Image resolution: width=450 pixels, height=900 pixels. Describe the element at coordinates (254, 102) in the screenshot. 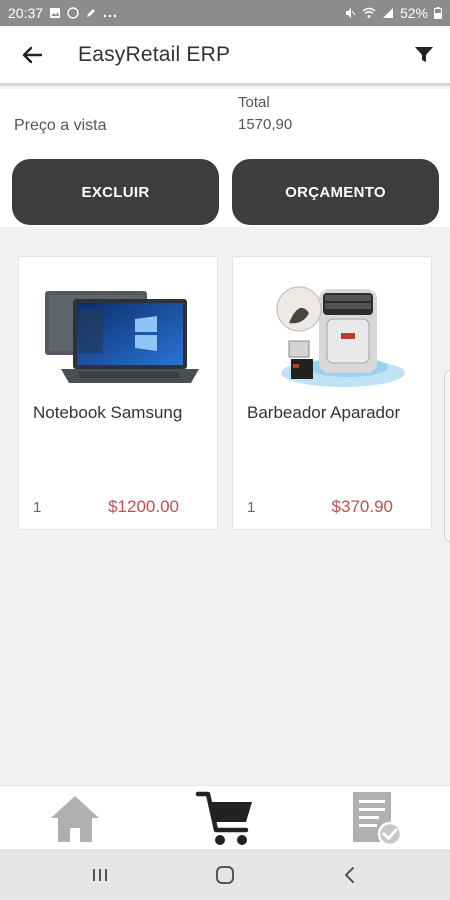

I see `total-label: Total` at that location.